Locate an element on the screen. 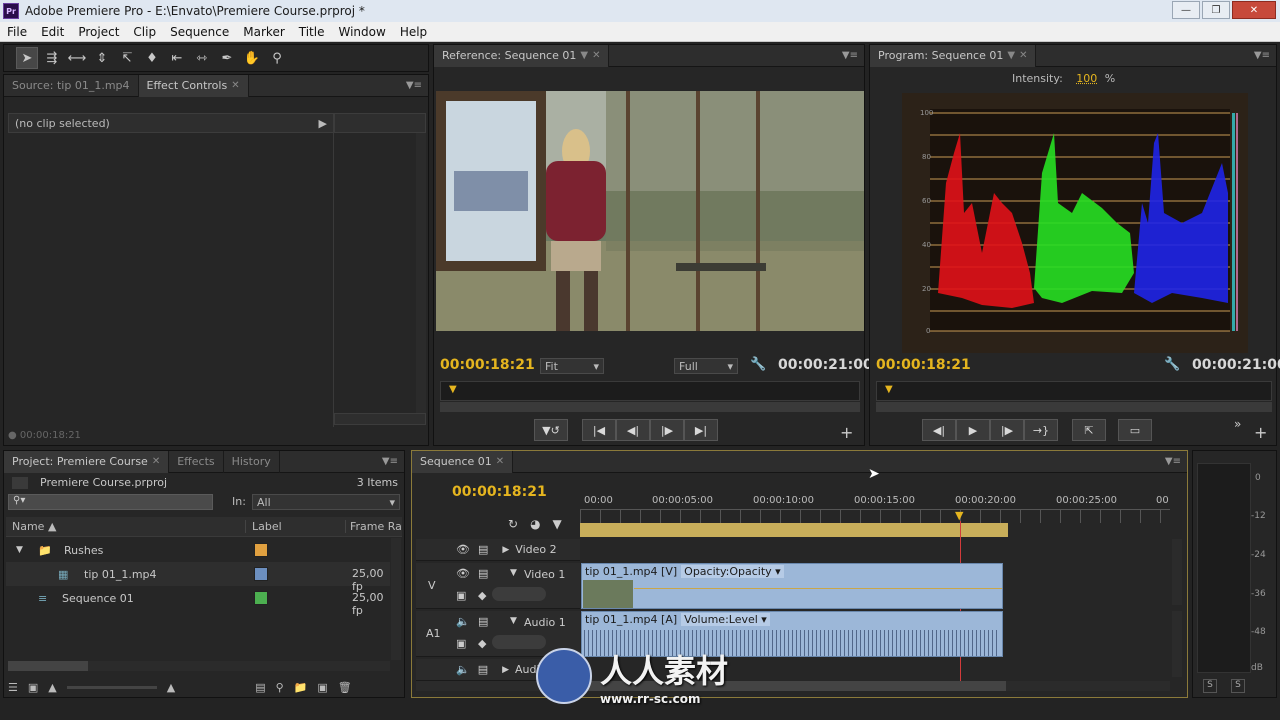  wrench-icon: 🔧 is located at coordinates (1172, 364).